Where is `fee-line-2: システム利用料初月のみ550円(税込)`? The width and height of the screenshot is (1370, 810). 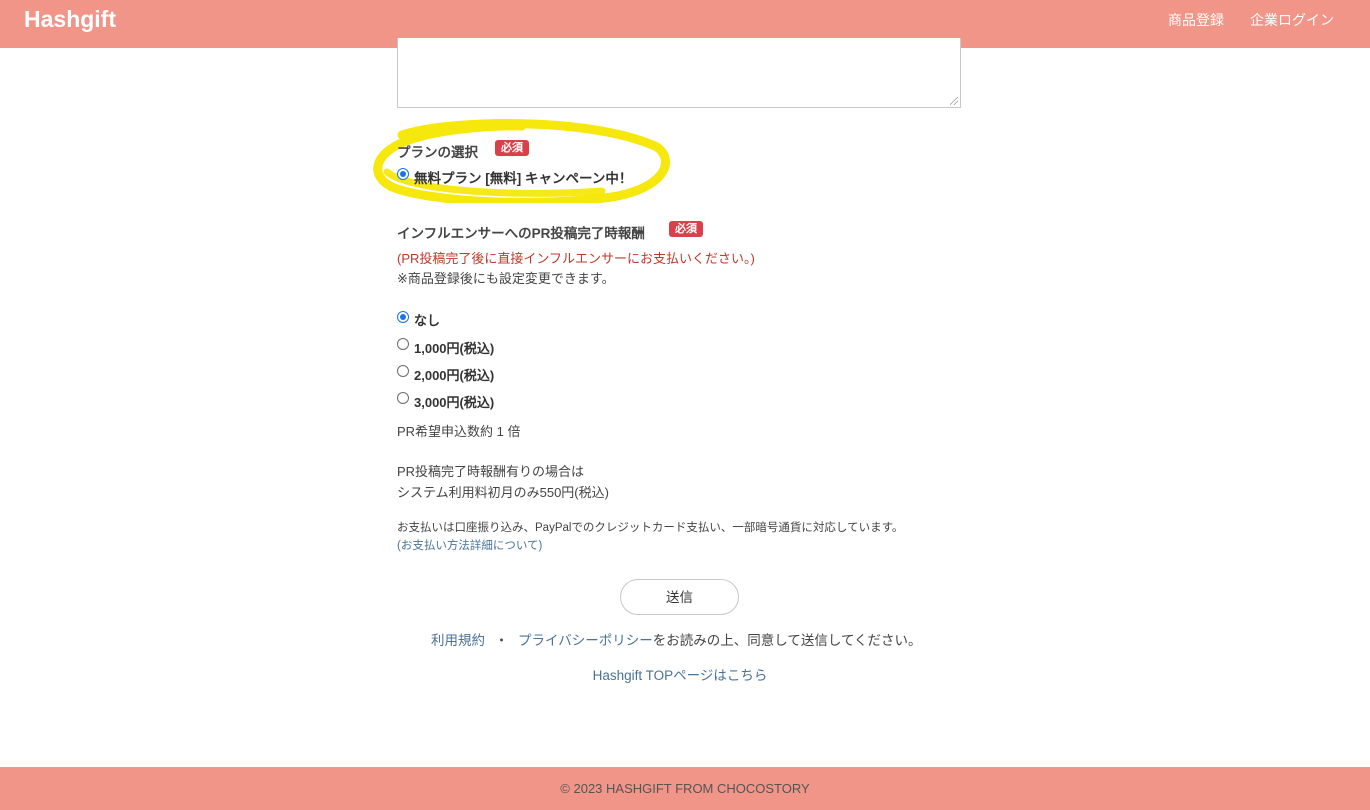 fee-line-2: システム利用料初月のみ550円(税込) is located at coordinates (503, 492).